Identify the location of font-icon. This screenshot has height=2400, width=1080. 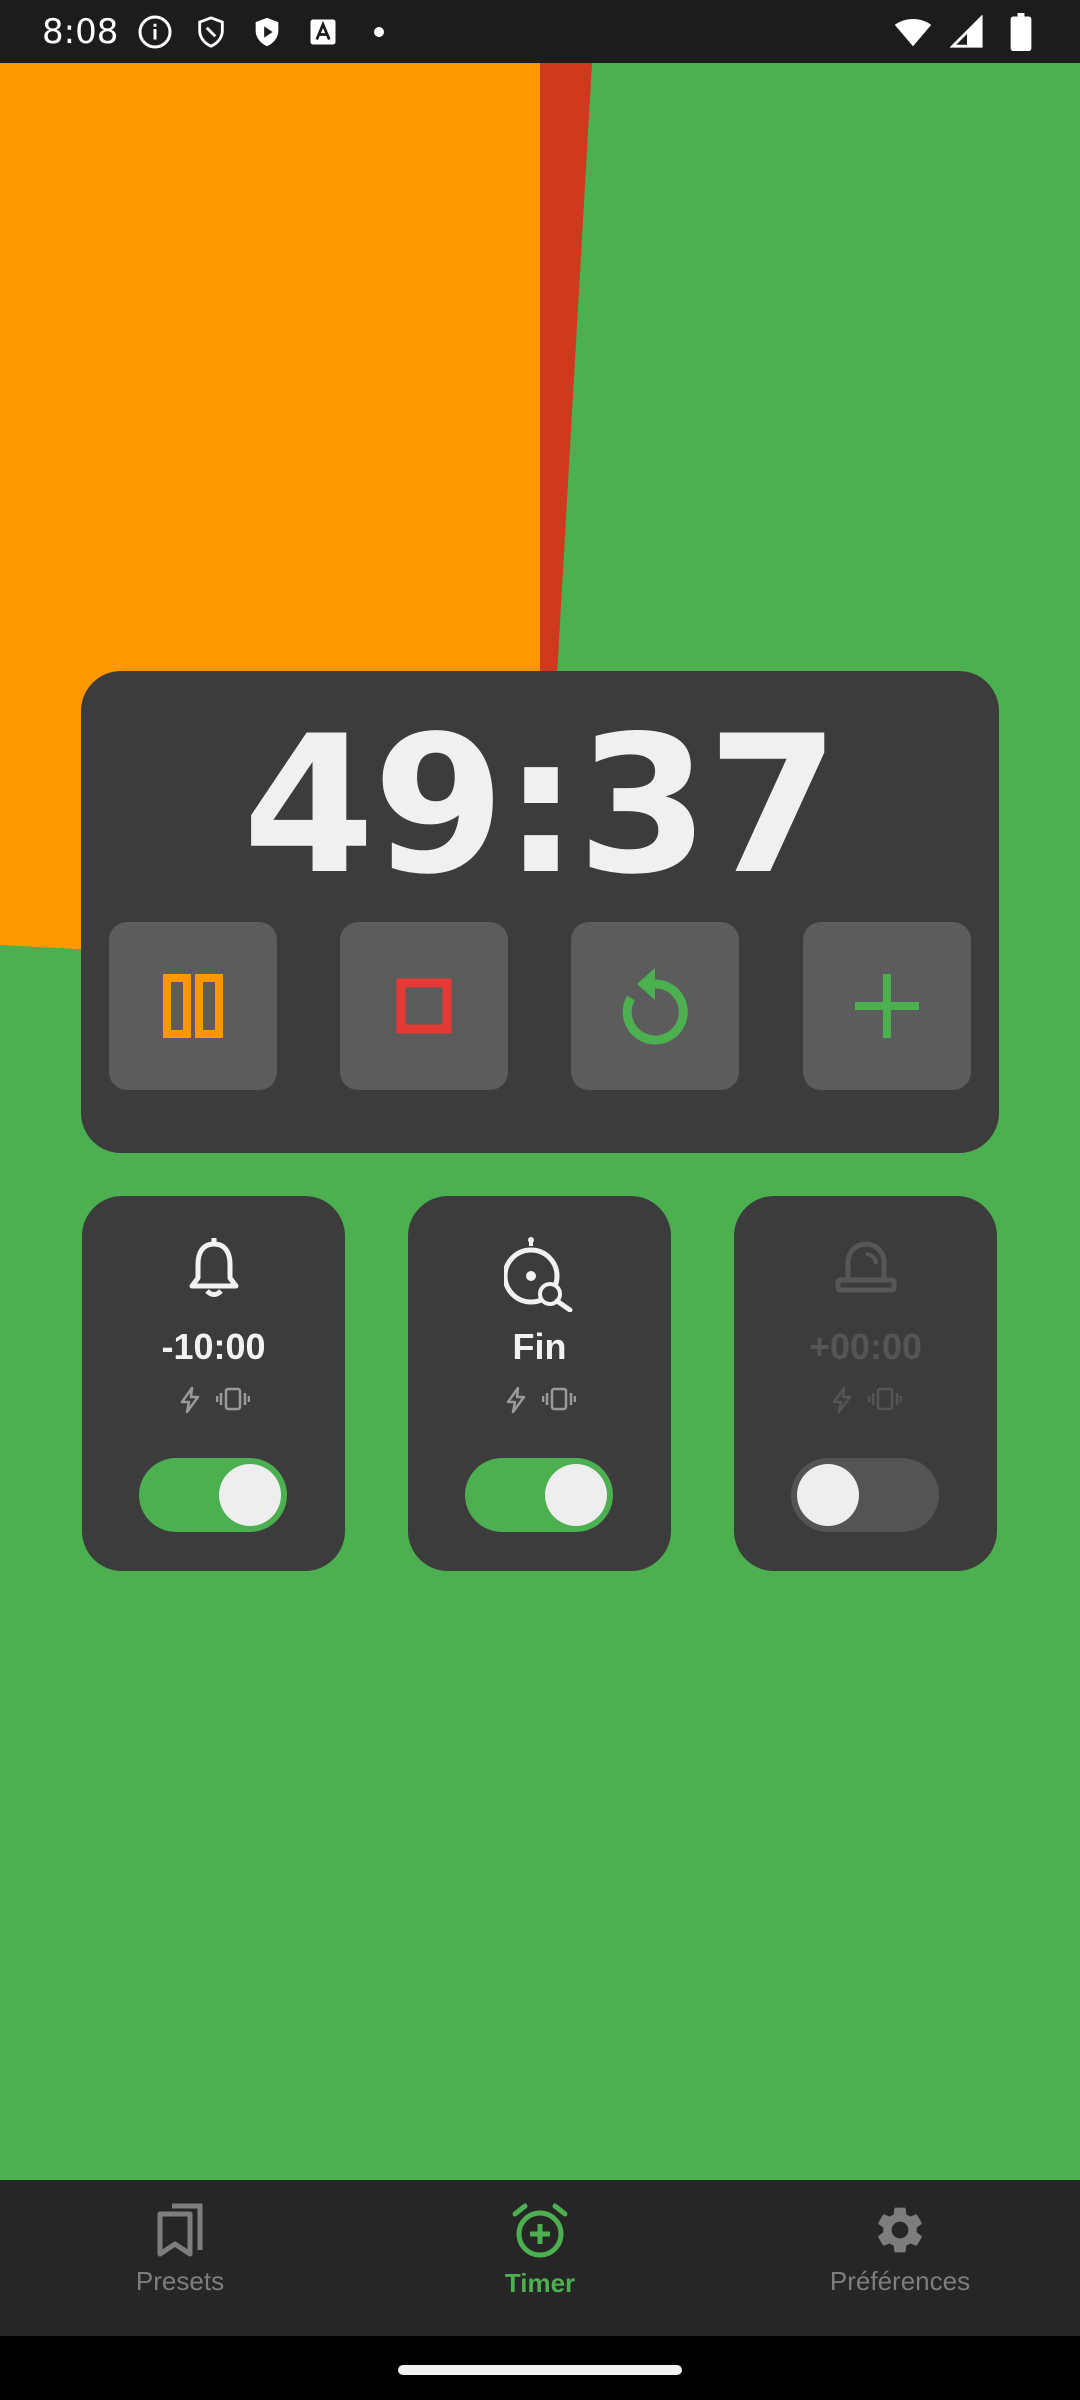
(323, 32).